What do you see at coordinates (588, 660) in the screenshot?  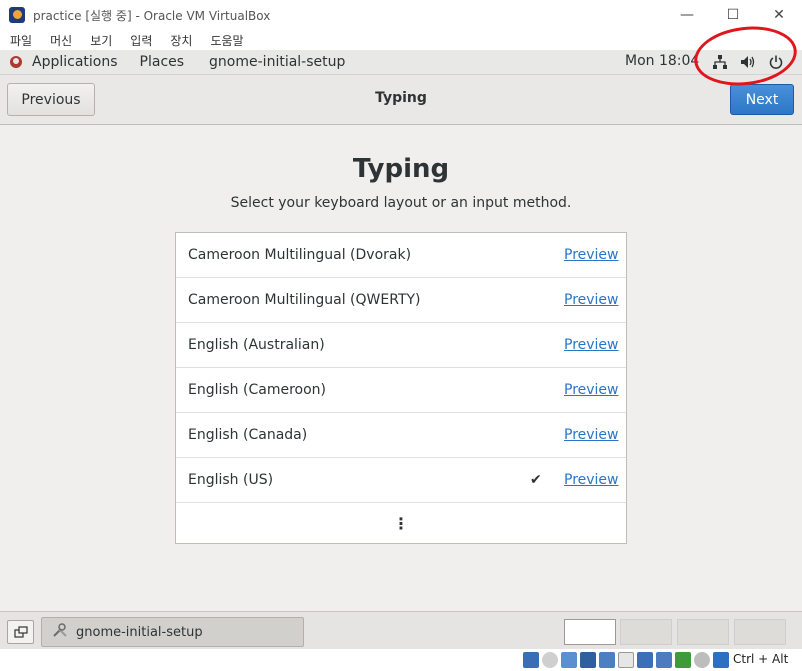 I see `network-adapter-icon` at bounding box center [588, 660].